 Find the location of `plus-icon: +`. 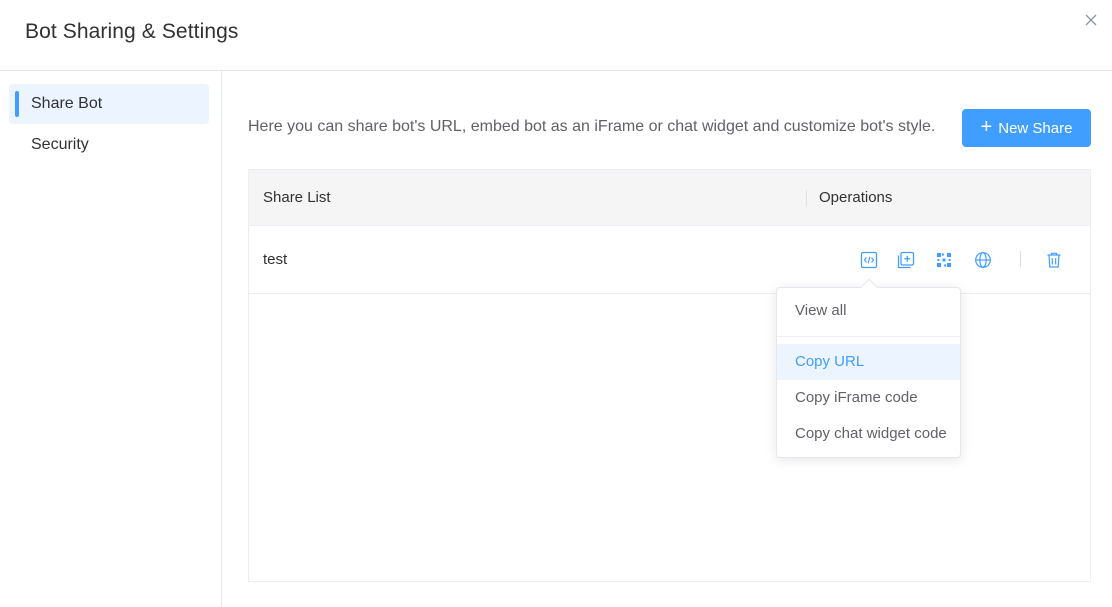

plus-icon: + is located at coordinates (986, 127).